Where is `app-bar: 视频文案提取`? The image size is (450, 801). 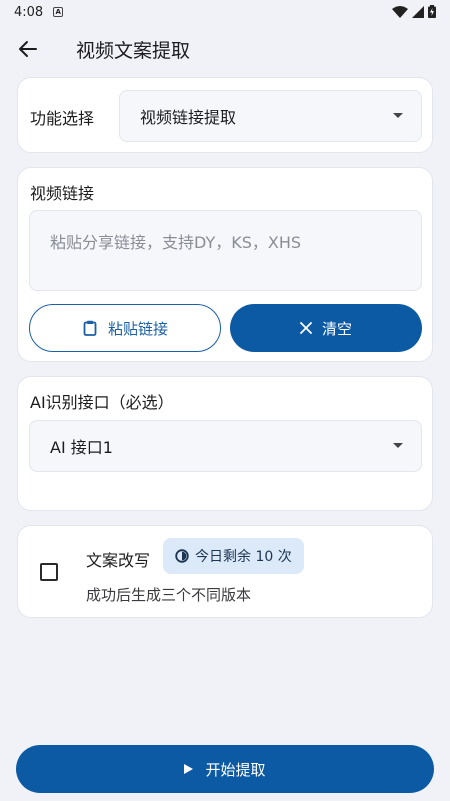
app-bar: 视频文案提取 is located at coordinates (225, 49).